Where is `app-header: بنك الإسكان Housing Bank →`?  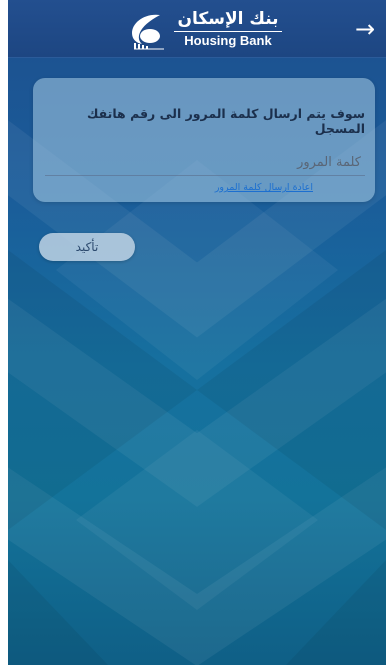
app-header: بنك الإسكان Housing Bank → is located at coordinates (197, 29).